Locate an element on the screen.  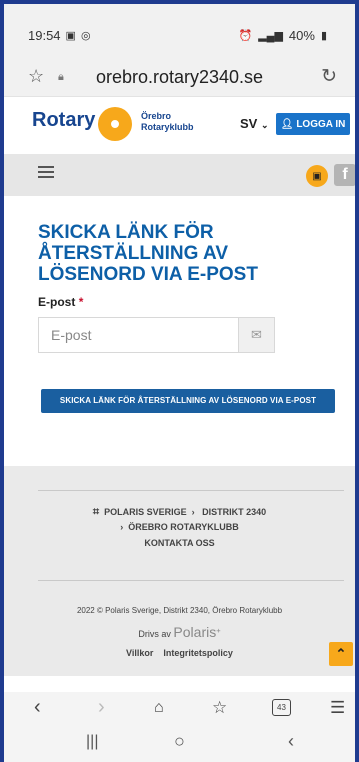
breadcrumb-district: DISTRIKT 2340 is located at coordinates (234, 512).